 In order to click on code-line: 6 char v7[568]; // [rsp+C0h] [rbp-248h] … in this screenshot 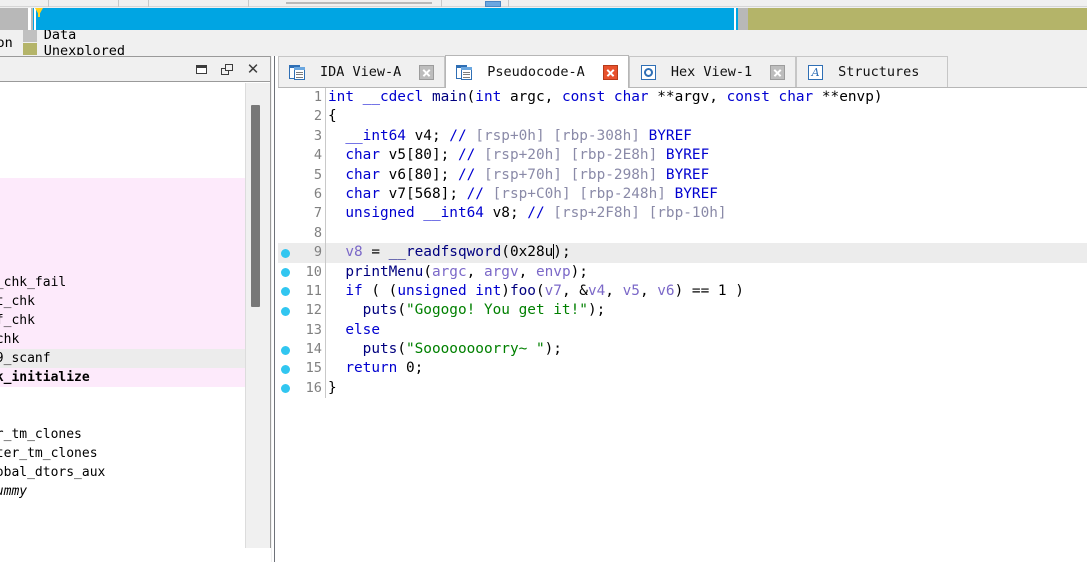, I will do `click(682, 194)`.